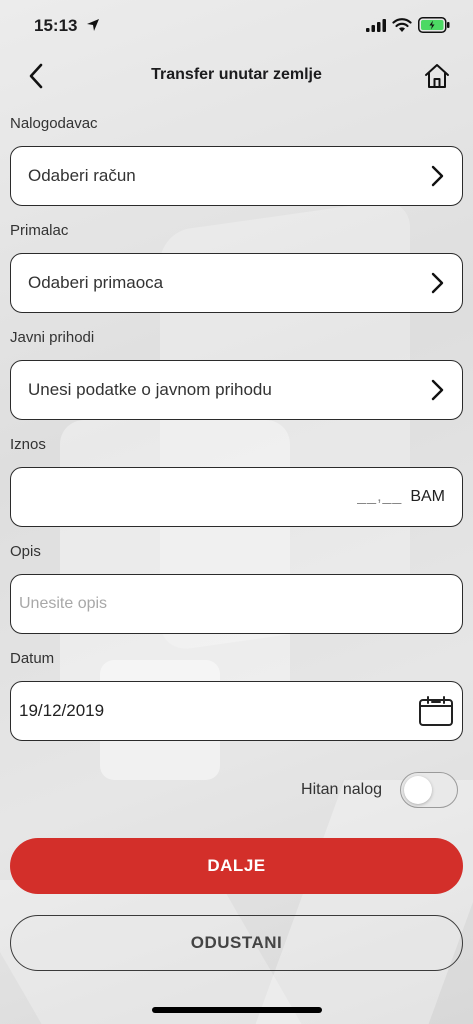  Describe the element at coordinates (54, 123) in the screenshot. I see `nalogodavac-label: Nalogodavac` at that location.